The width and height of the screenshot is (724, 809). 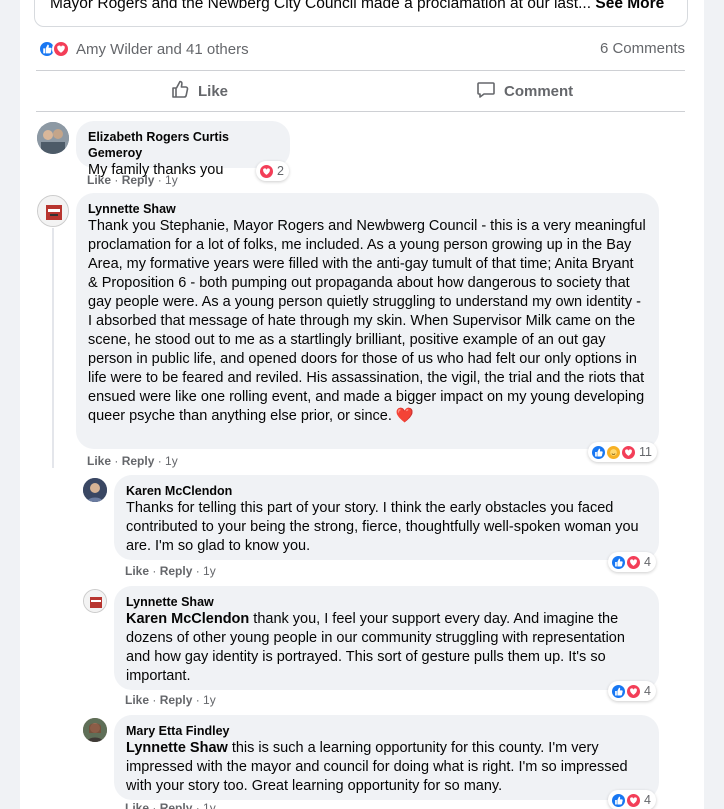 What do you see at coordinates (386, 491) in the screenshot?
I see `comment-author: Karen McClendon` at bounding box center [386, 491].